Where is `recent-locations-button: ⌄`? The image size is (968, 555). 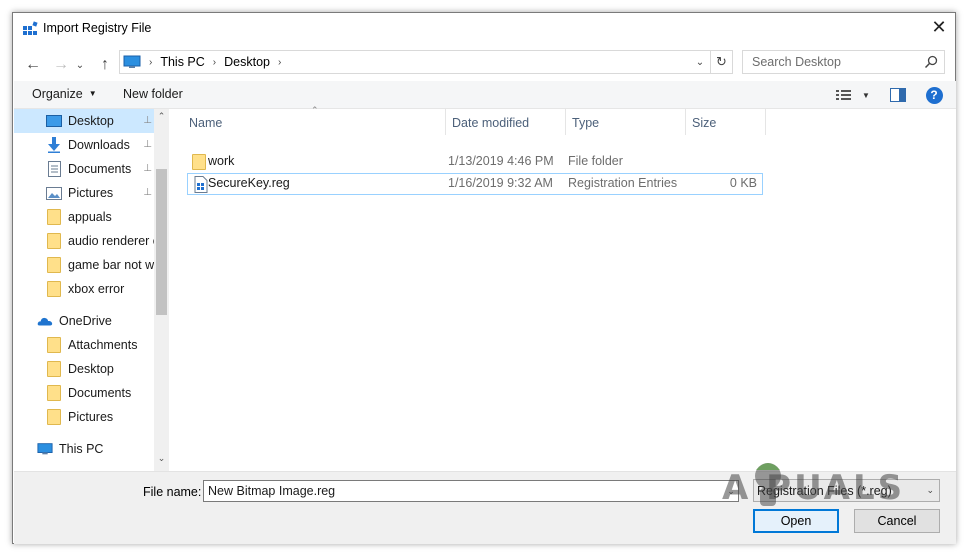 recent-locations-button: ⌄ is located at coordinates (80, 65).